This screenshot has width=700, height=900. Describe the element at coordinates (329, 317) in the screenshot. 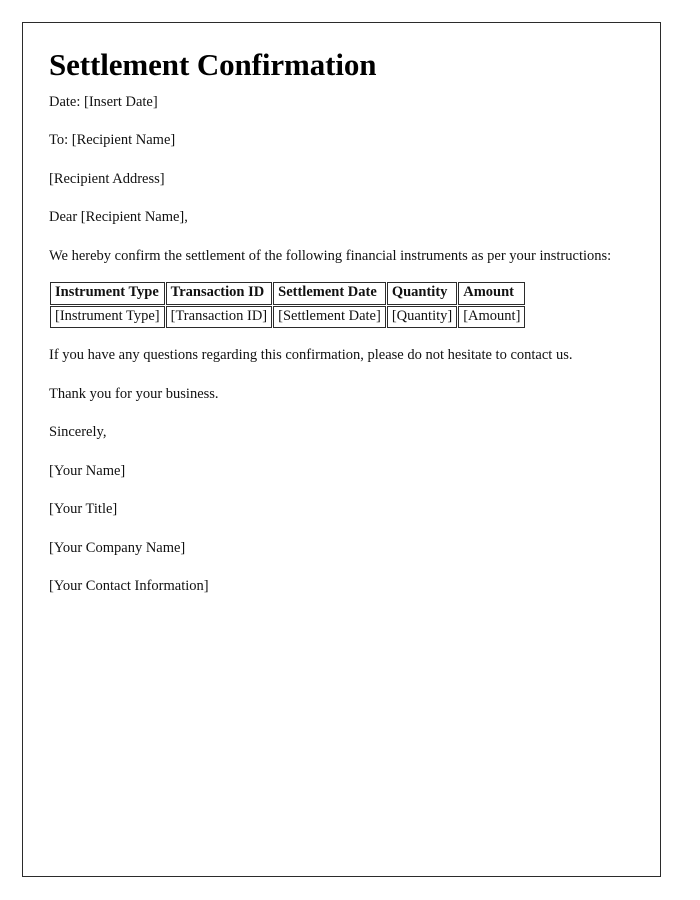

I see `cell-settlement-date: [Settlement Date]` at that location.